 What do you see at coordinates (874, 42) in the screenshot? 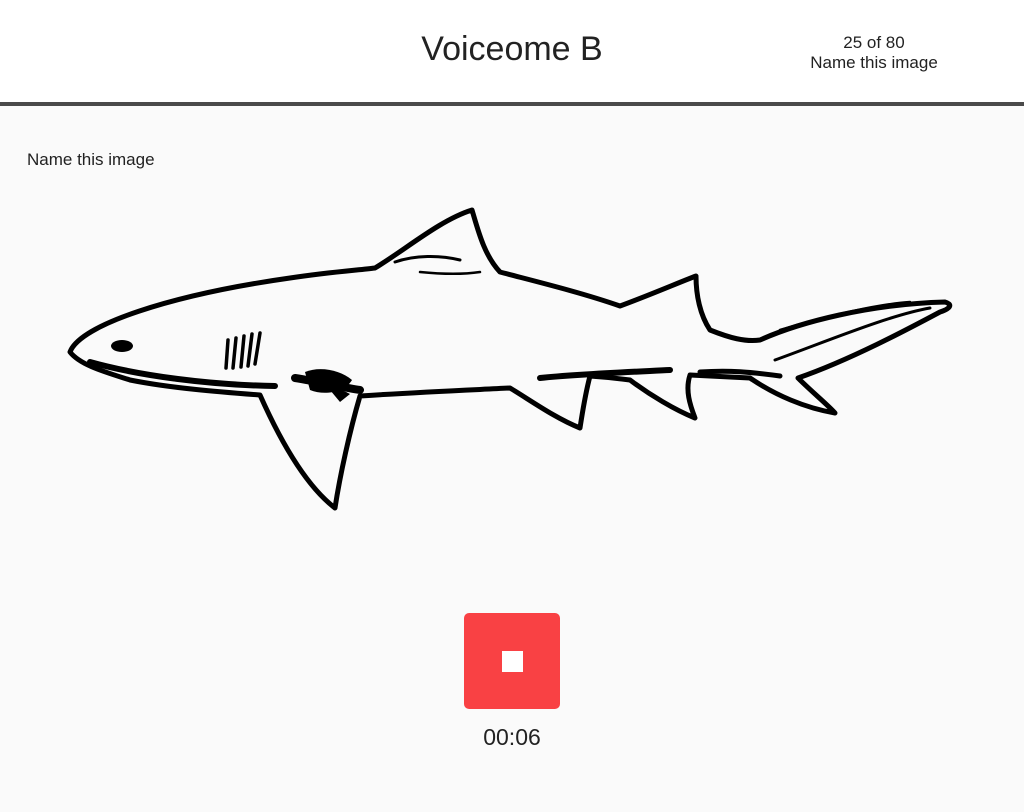
I see `progress-count: 25 of 80` at bounding box center [874, 42].